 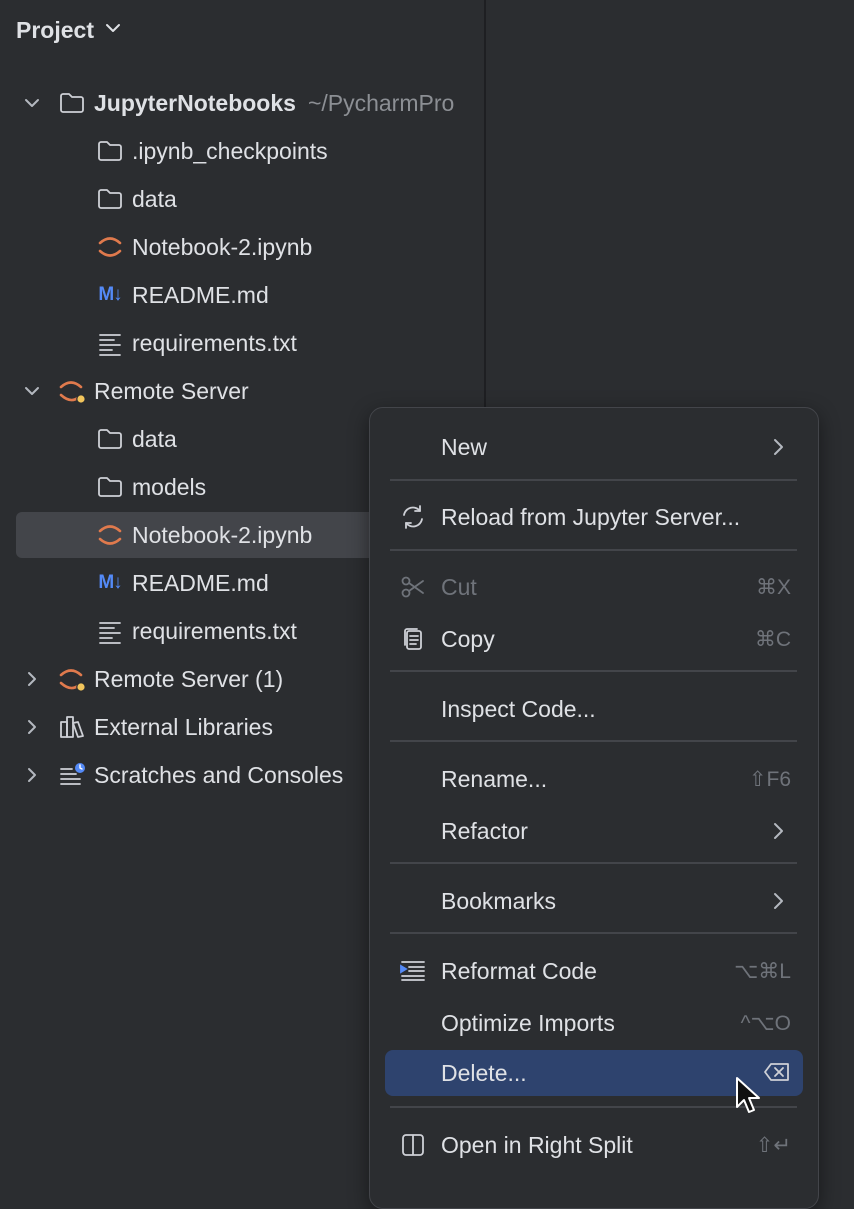 I want to click on menu-item-shortcut: ⌘C, so click(x=772, y=639).